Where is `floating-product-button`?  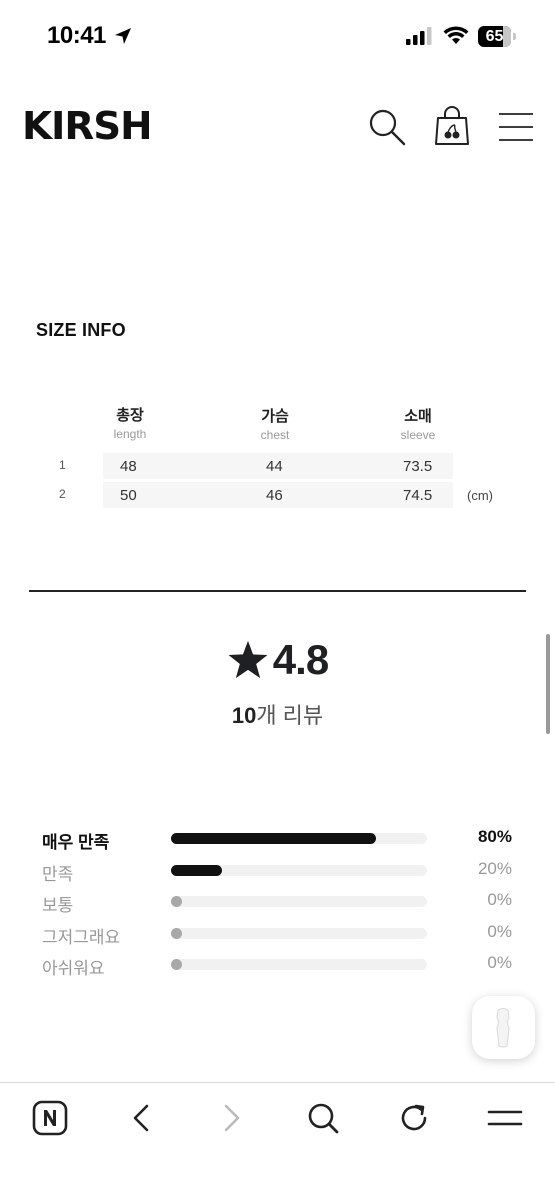 floating-product-button is located at coordinates (503, 1027).